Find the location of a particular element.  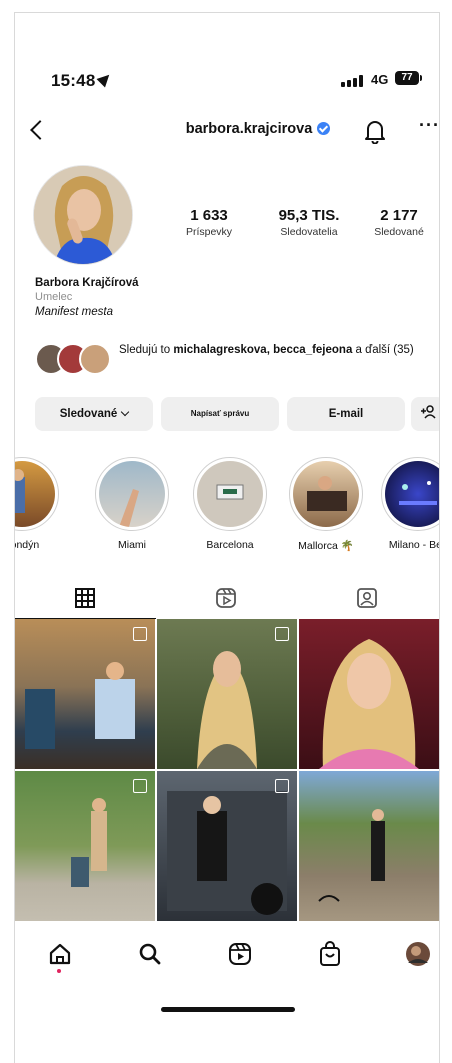

signal-icon is located at coordinates (352, 81).